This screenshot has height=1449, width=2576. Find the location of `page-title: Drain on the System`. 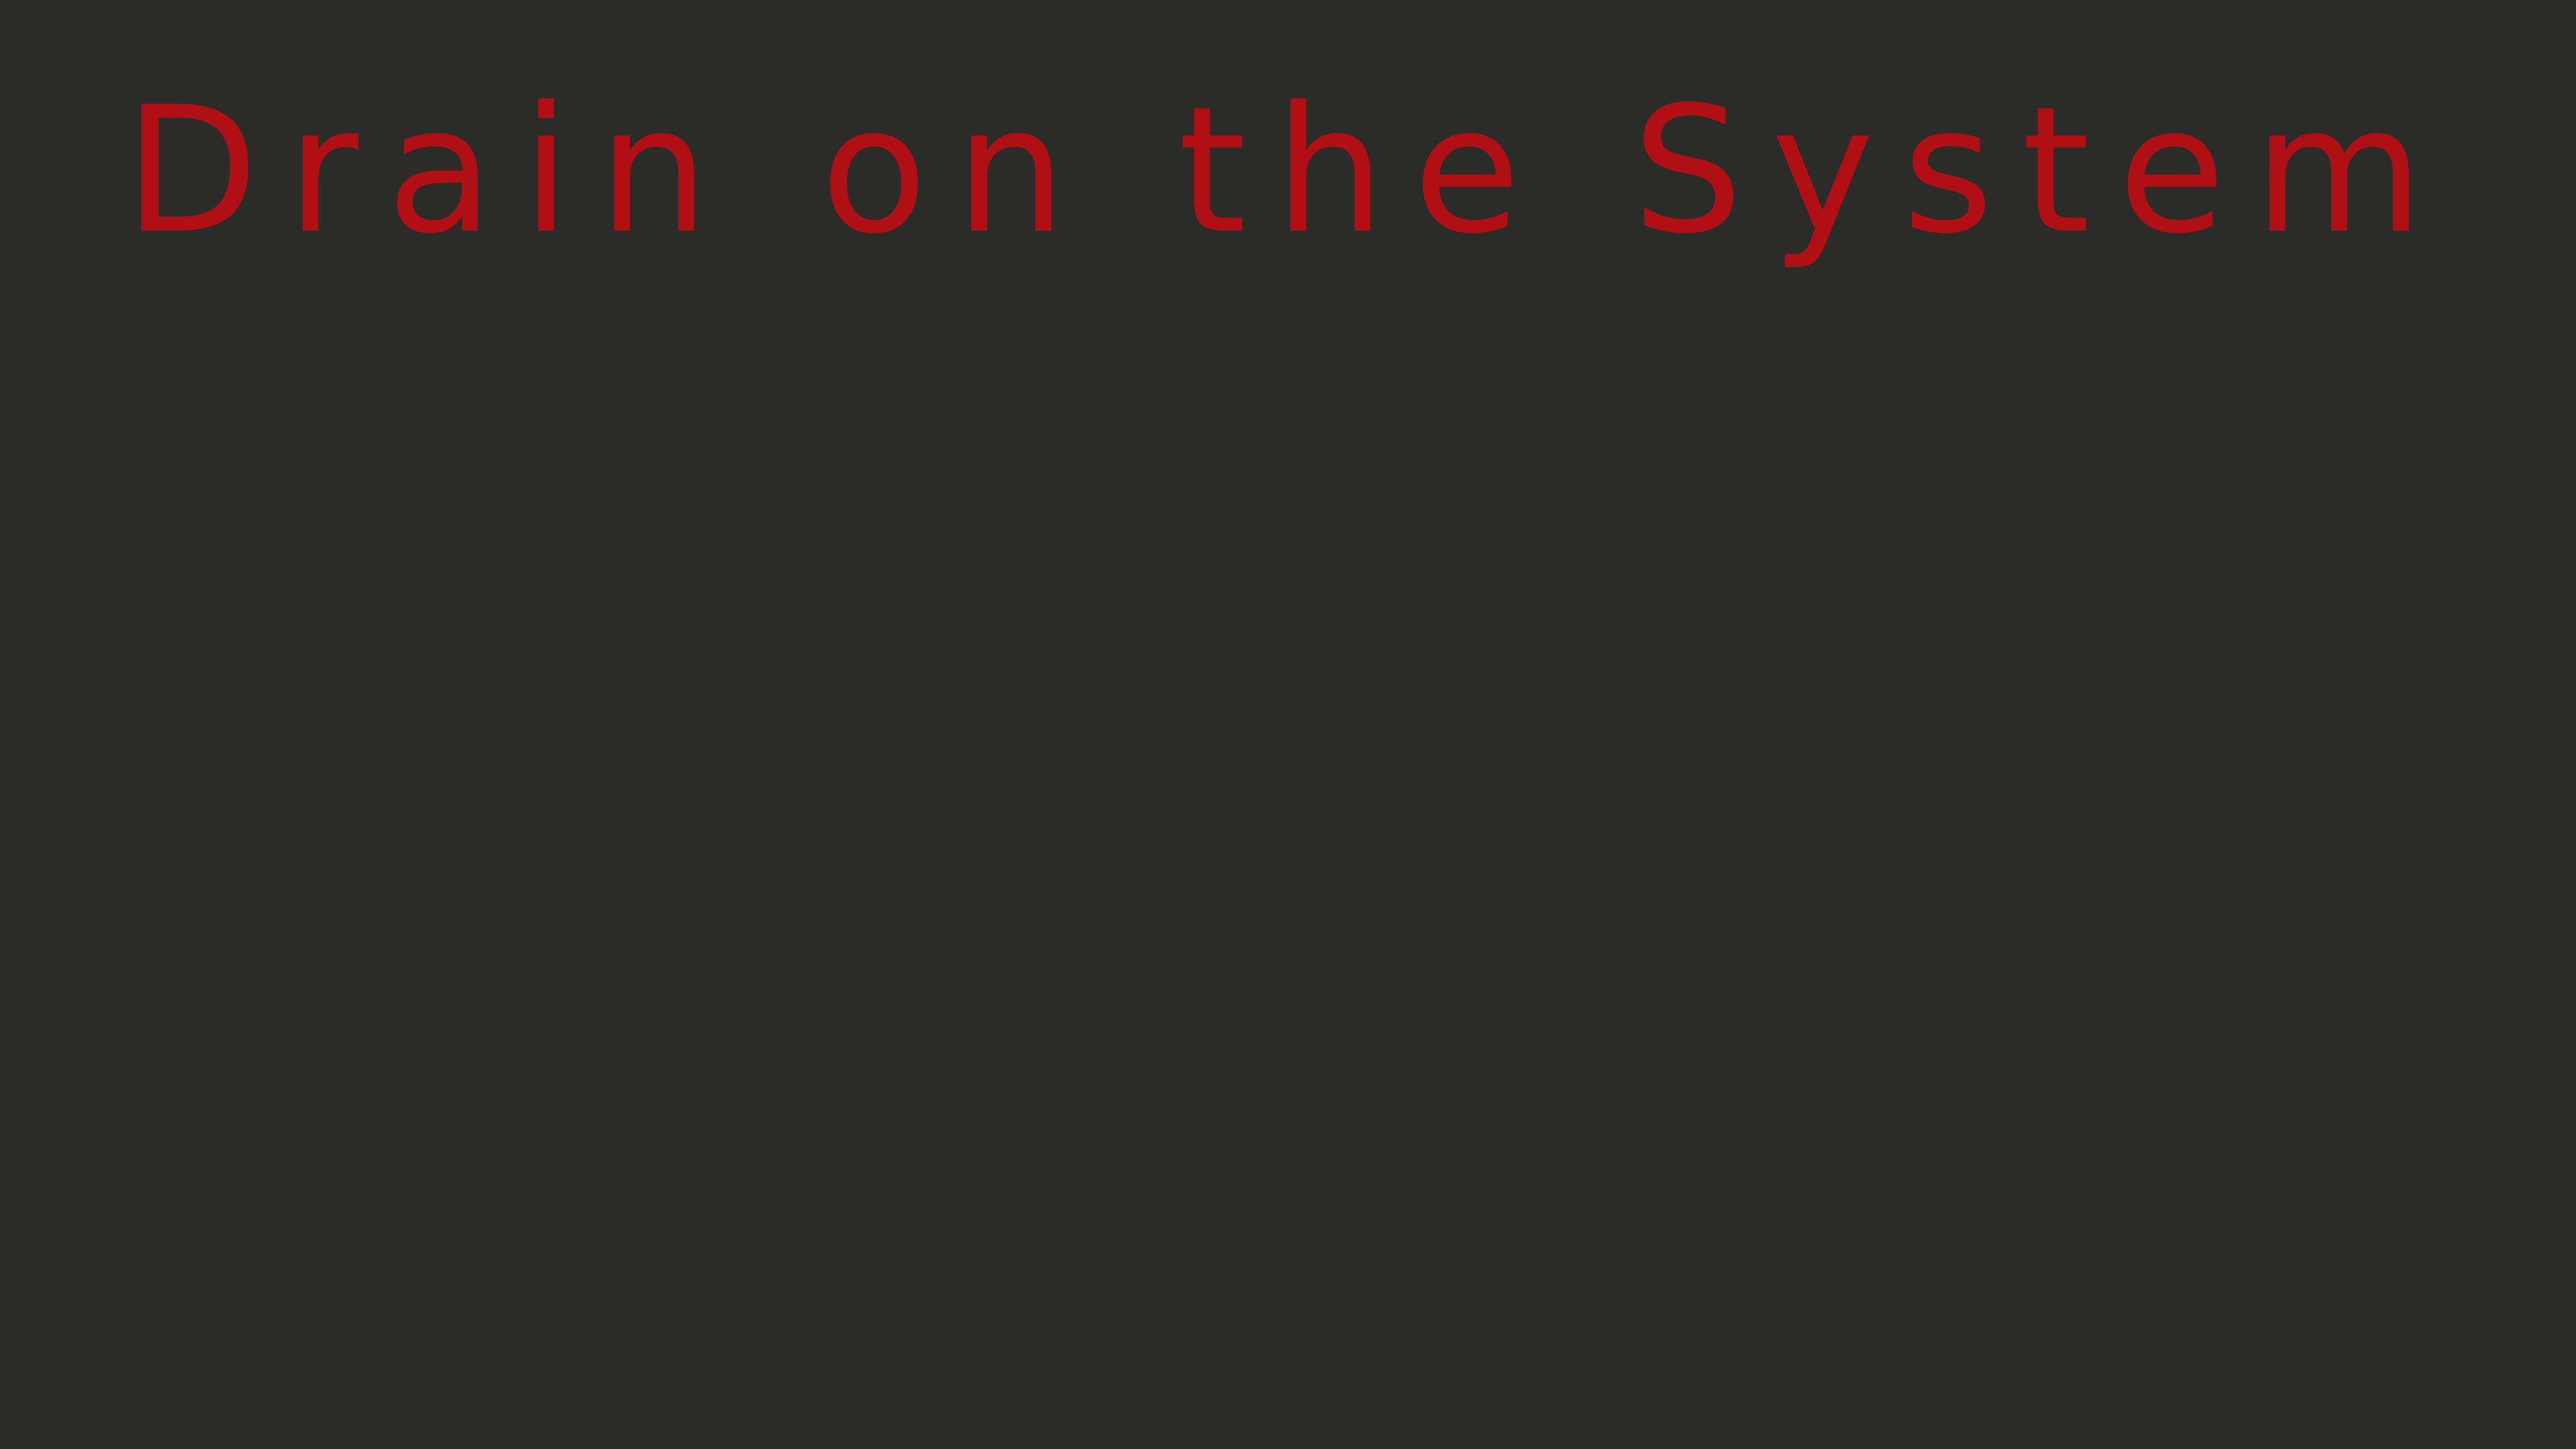

page-title: Drain on the System is located at coordinates (1288, 171).